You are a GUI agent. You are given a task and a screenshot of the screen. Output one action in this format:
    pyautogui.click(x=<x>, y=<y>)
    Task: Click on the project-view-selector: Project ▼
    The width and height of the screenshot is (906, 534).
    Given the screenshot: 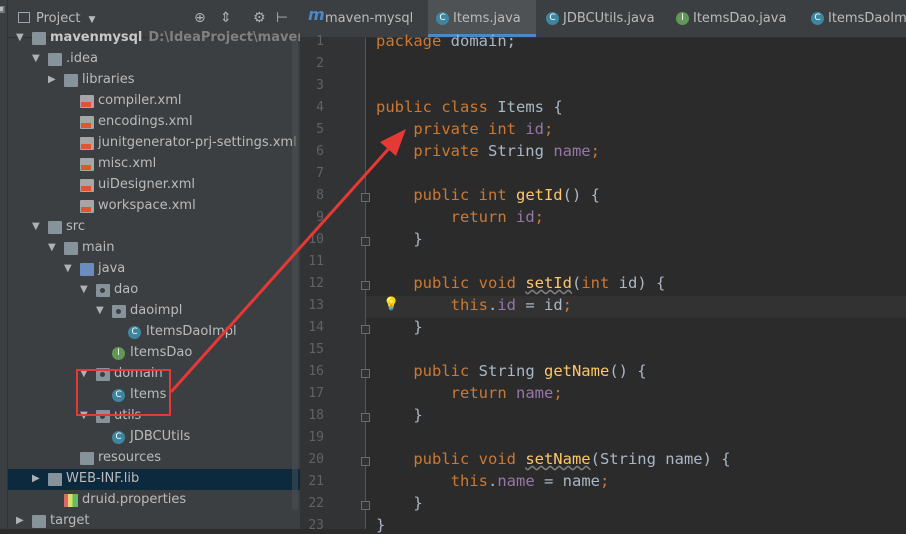 What is the action you would take?
    pyautogui.click(x=56, y=18)
    